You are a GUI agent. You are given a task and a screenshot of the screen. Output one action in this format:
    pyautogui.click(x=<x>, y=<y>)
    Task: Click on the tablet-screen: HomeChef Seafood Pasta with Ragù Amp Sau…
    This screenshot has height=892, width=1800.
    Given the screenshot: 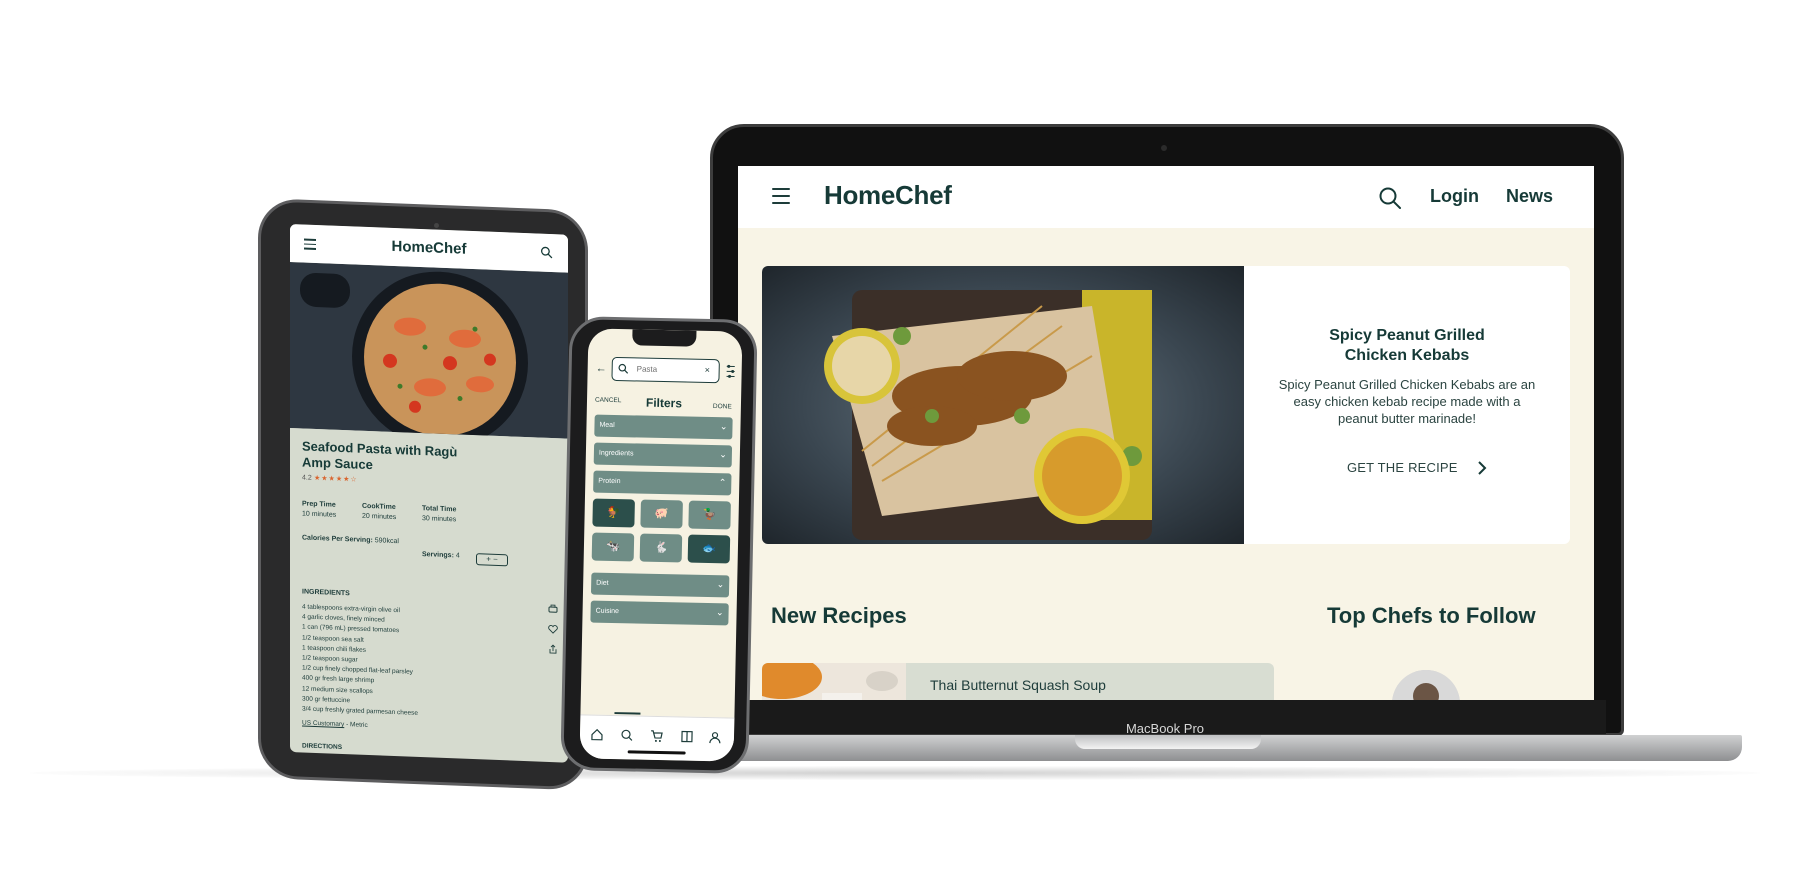 What is the action you would take?
    pyautogui.click(x=429, y=493)
    